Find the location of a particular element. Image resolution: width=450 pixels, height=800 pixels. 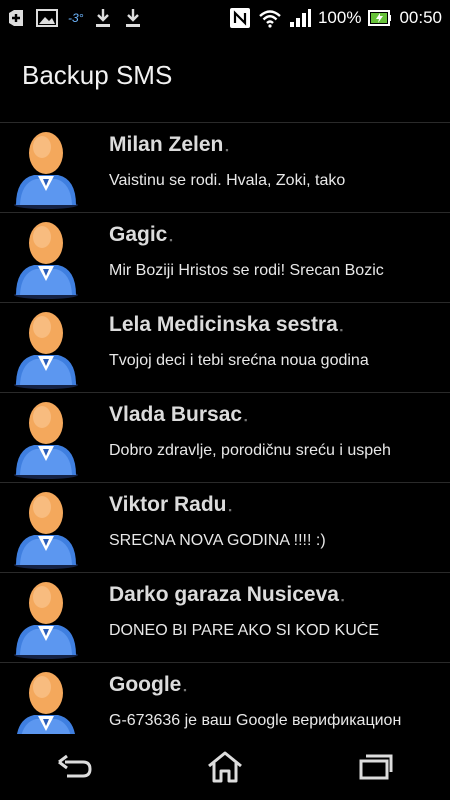

add-icon is located at coordinates (16, 18).